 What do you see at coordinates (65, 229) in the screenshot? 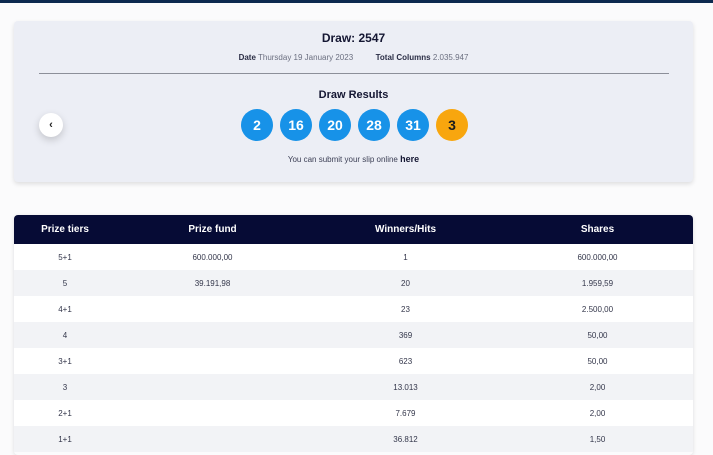
I see `header-prize-tiers: Prize tiers` at bounding box center [65, 229].